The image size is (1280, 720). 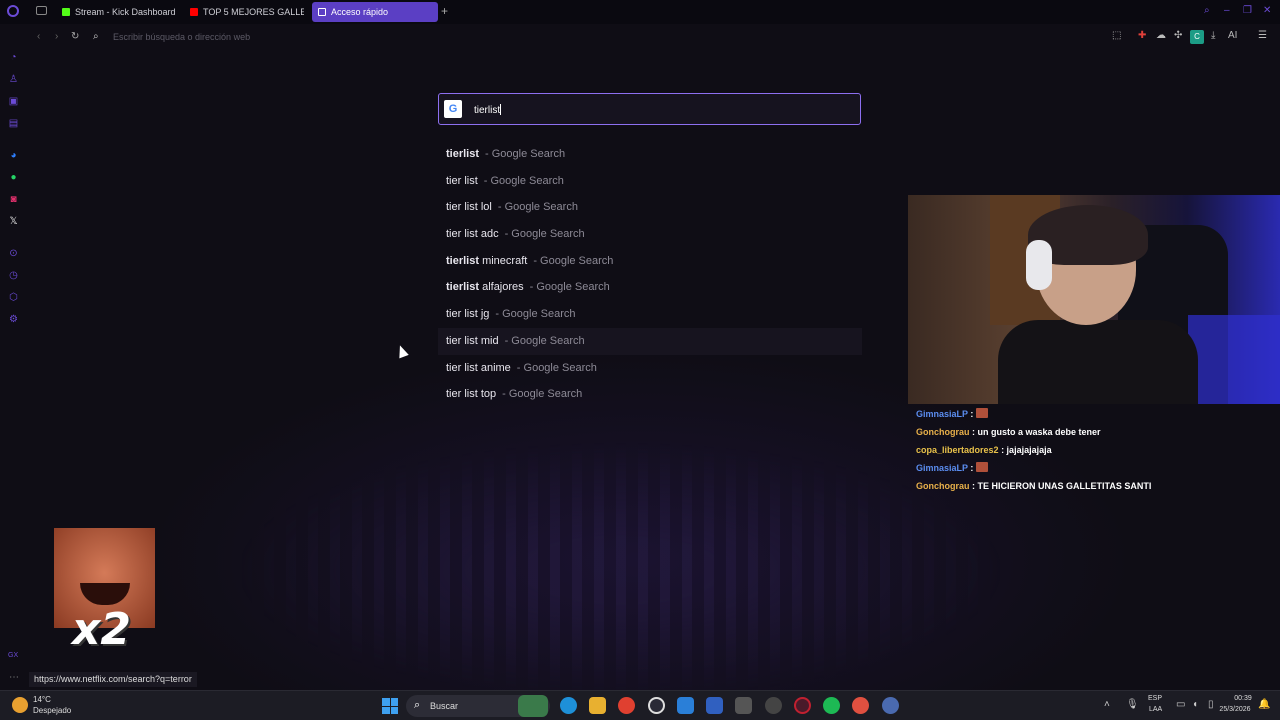 What do you see at coordinates (1227, 10) in the screenshot?
I see `minimize-icon: –` at bounding box center [1227, 10].